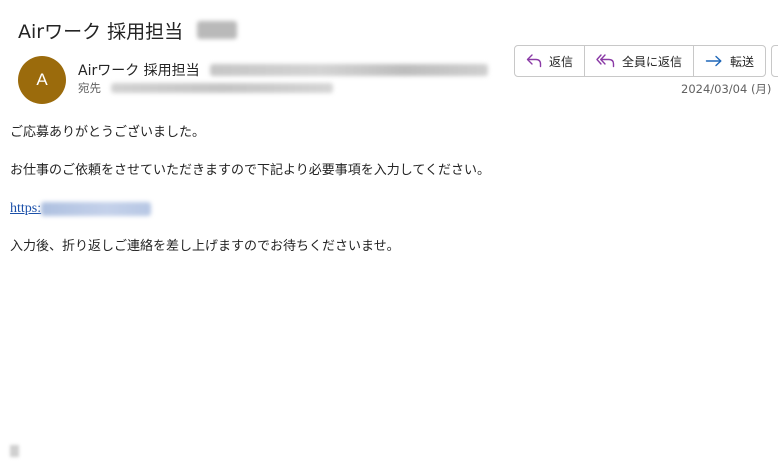 This screenshot has height=469, width=778. Describe the element at coordinates (25, 209) in the screenshot. I see `form-link: https:` at that location.